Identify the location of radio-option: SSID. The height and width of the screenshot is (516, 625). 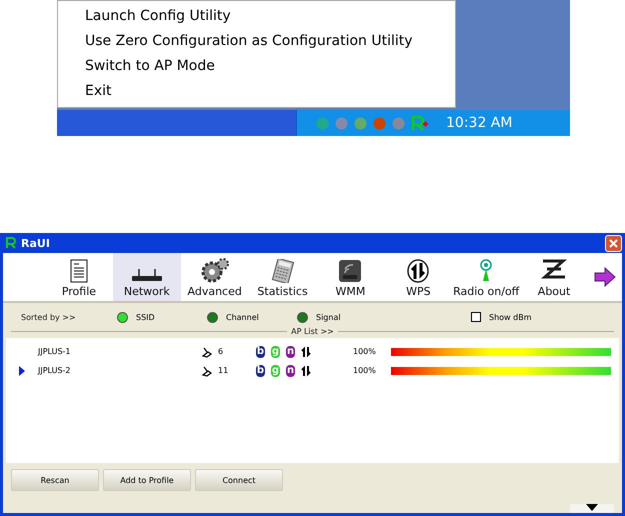
(162, 317).